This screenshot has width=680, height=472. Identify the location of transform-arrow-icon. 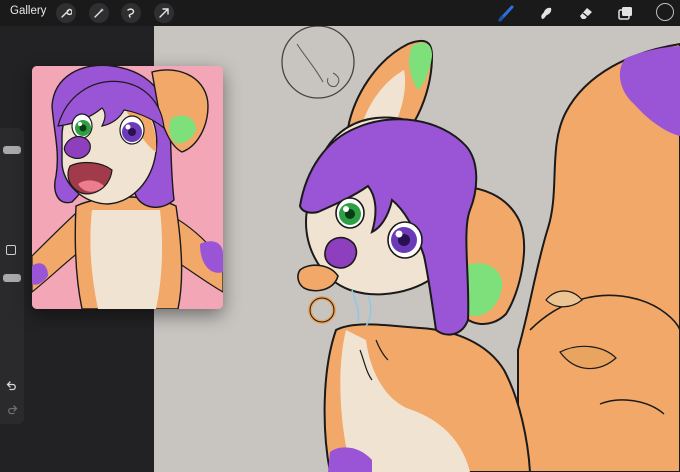
(164, 13).